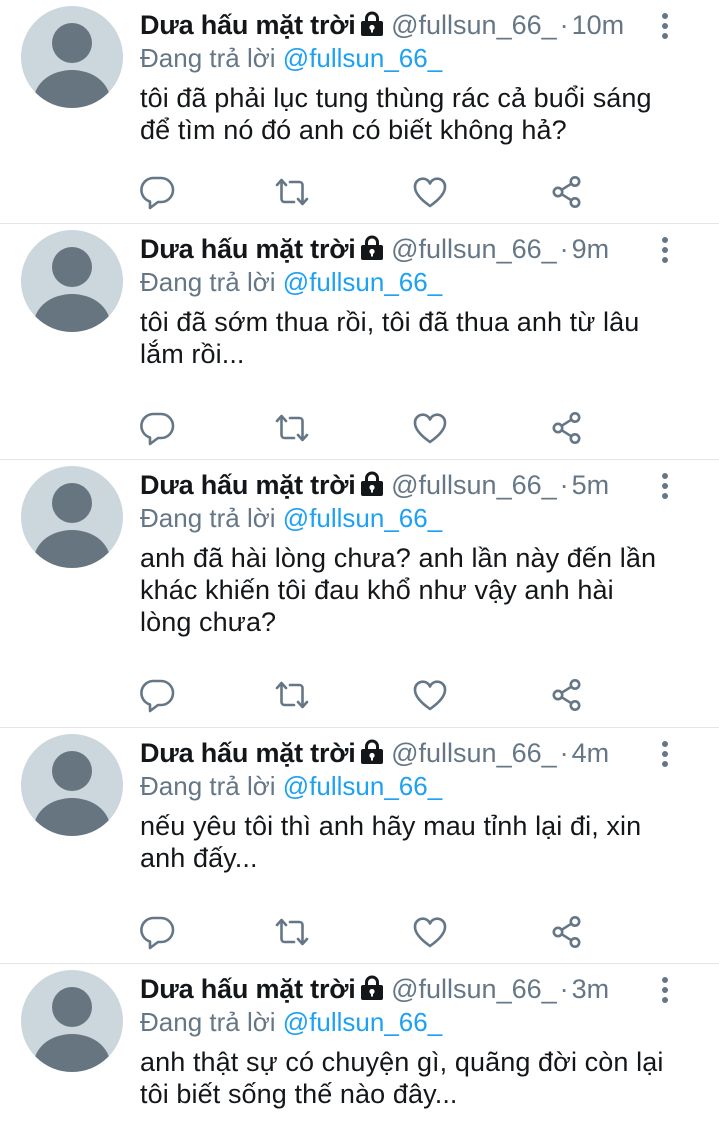 This screenshot has height=1143, width=719. I want to click on tweet-header: Dưa hấu mặt trời @fullsun_66_ · 5m, so click(400, 485).